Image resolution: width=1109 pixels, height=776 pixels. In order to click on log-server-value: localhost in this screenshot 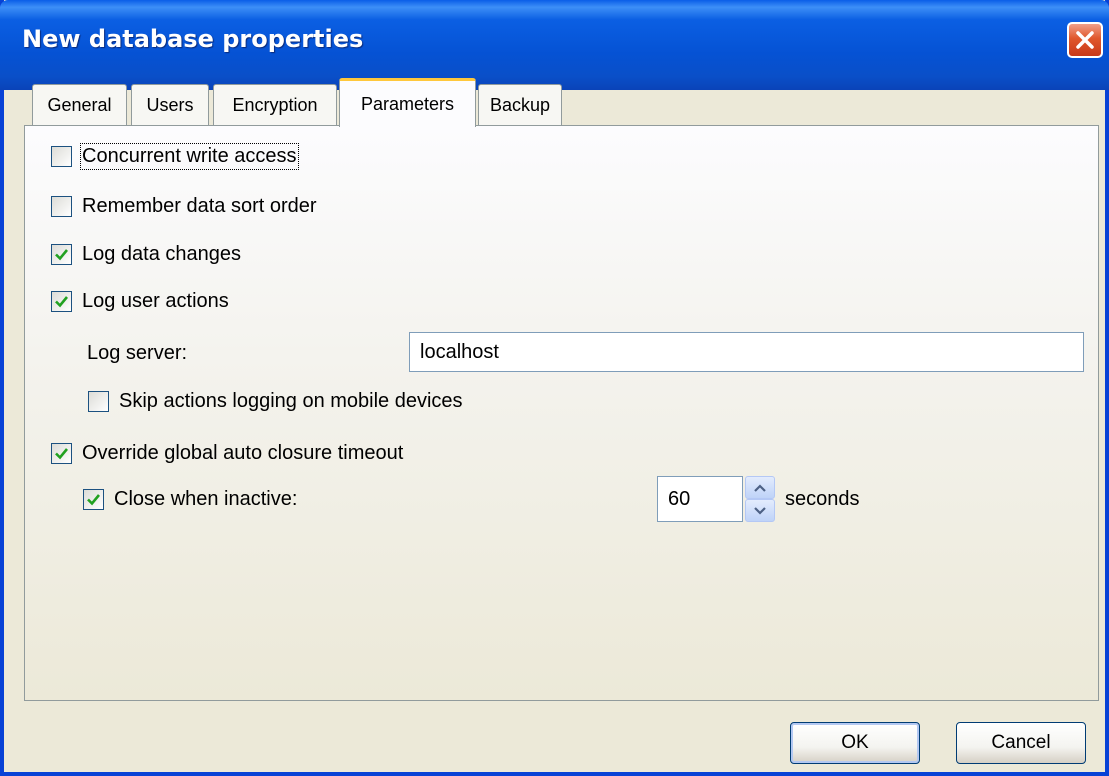, I will do `click(459, 351)`.